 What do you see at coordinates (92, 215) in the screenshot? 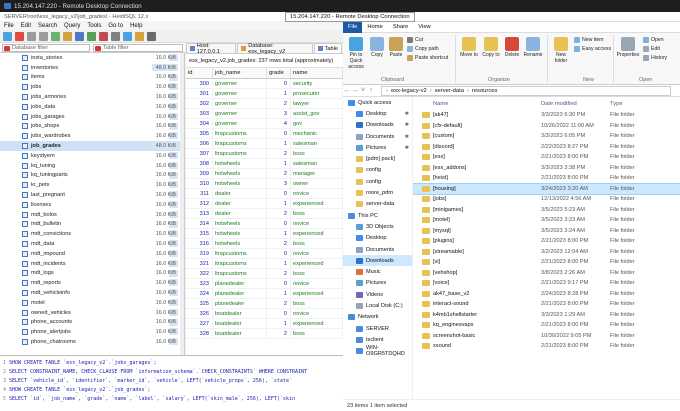
I see `table-tree-item: mdt_bolos 16.0 KiB` at bounding box center [92, 215].